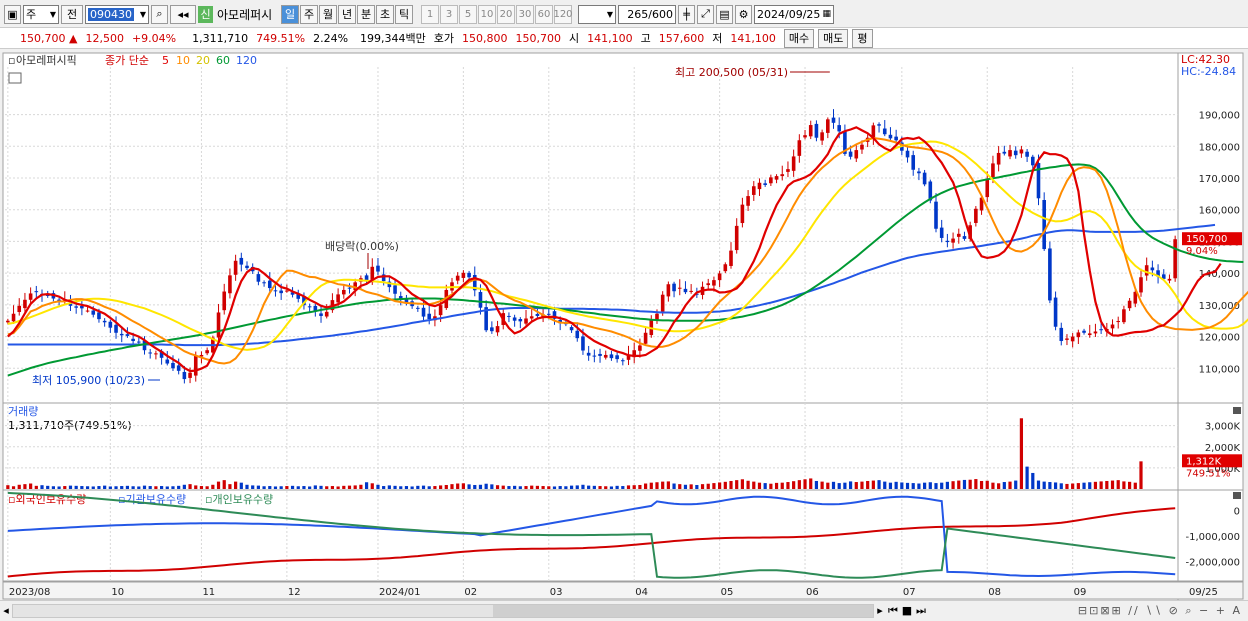 This screenshot has height=621, width=1248. Describe the element at coordinates (1237, 512) in the screenshot. I see `investor-tick-label: 0` at that location.